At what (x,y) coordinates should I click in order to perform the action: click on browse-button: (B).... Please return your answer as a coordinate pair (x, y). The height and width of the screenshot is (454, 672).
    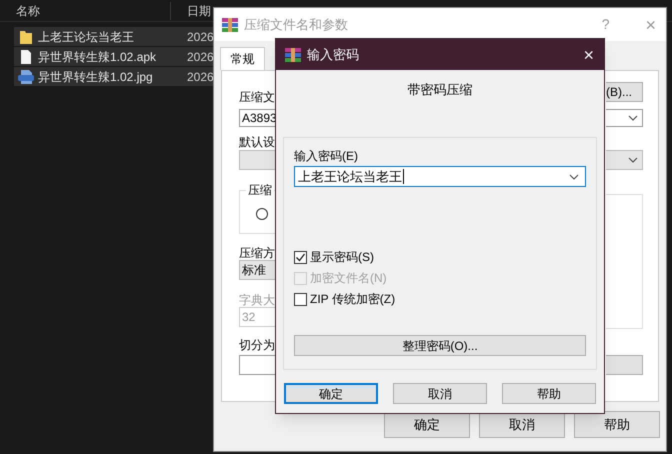
    Looking at the image, I should click on (624, 92).